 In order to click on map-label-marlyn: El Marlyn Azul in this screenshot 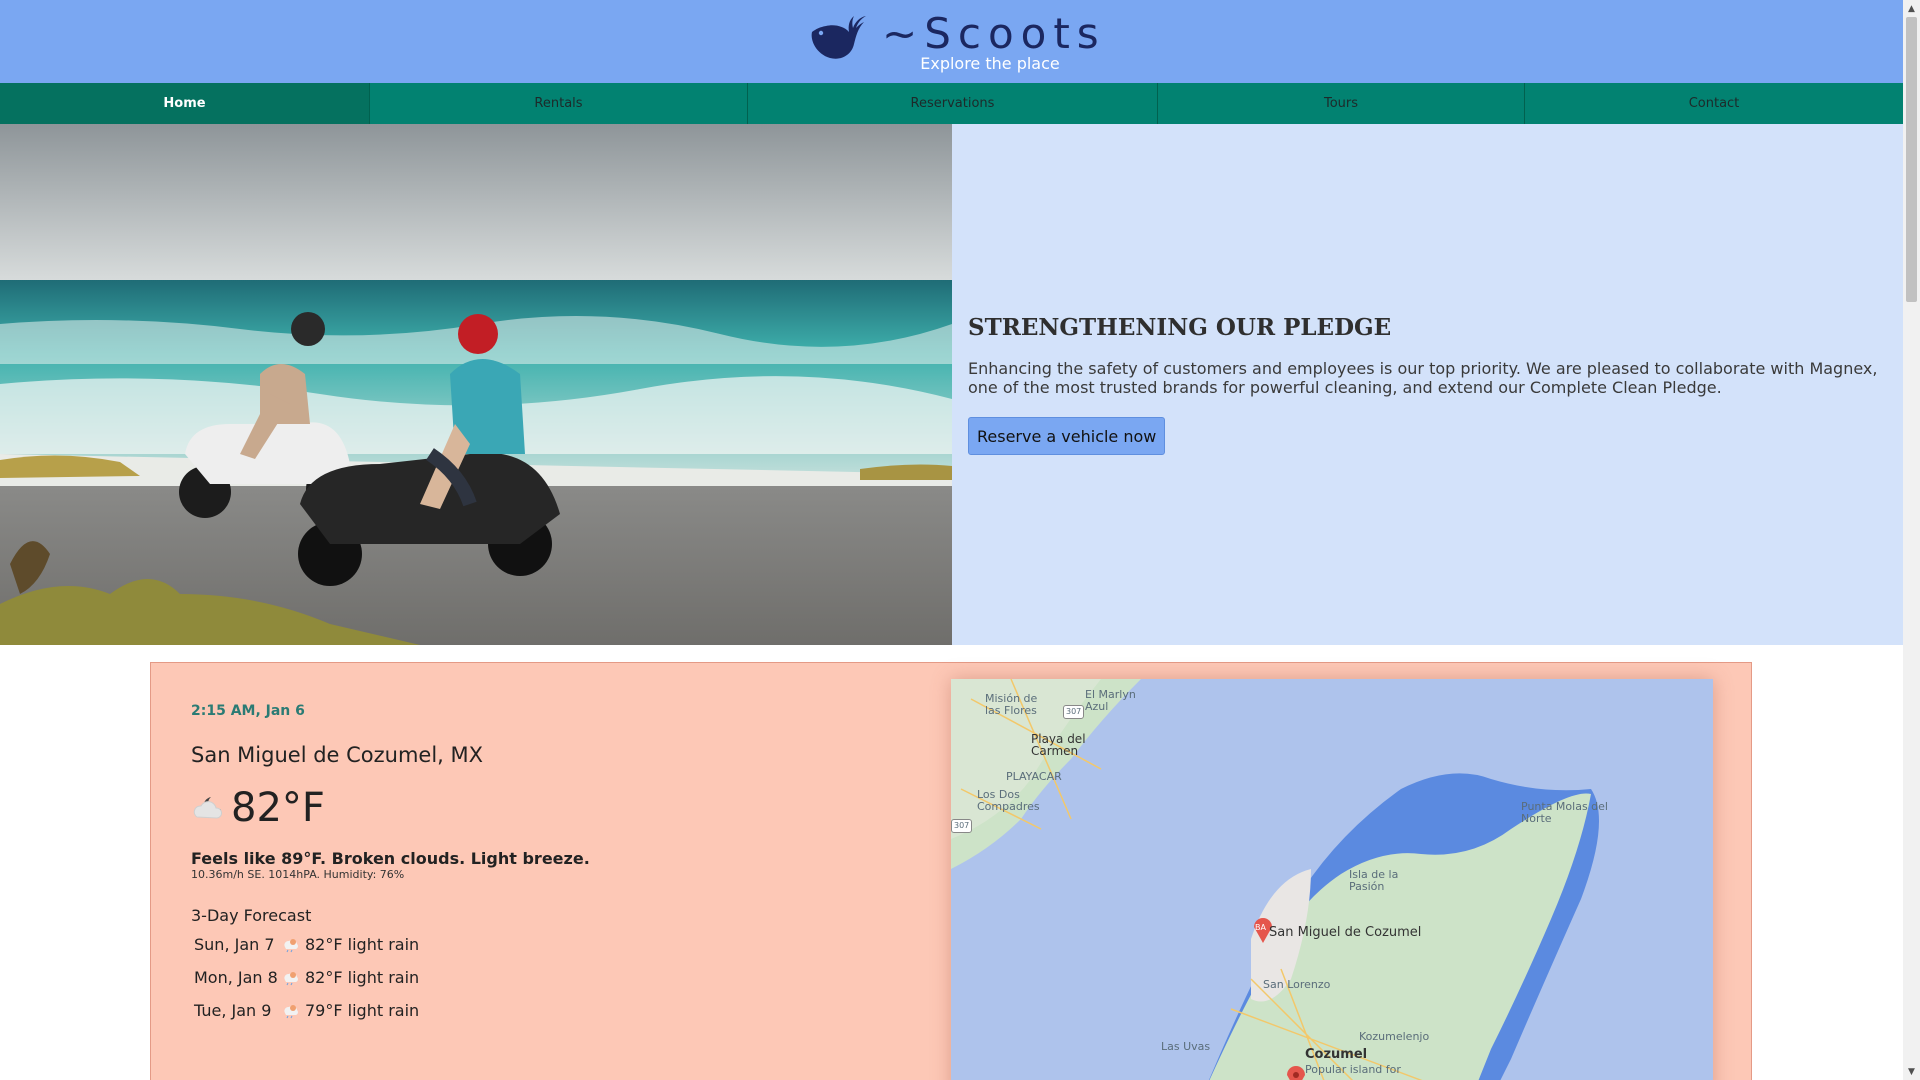, I will do `click(1110, 700)`.